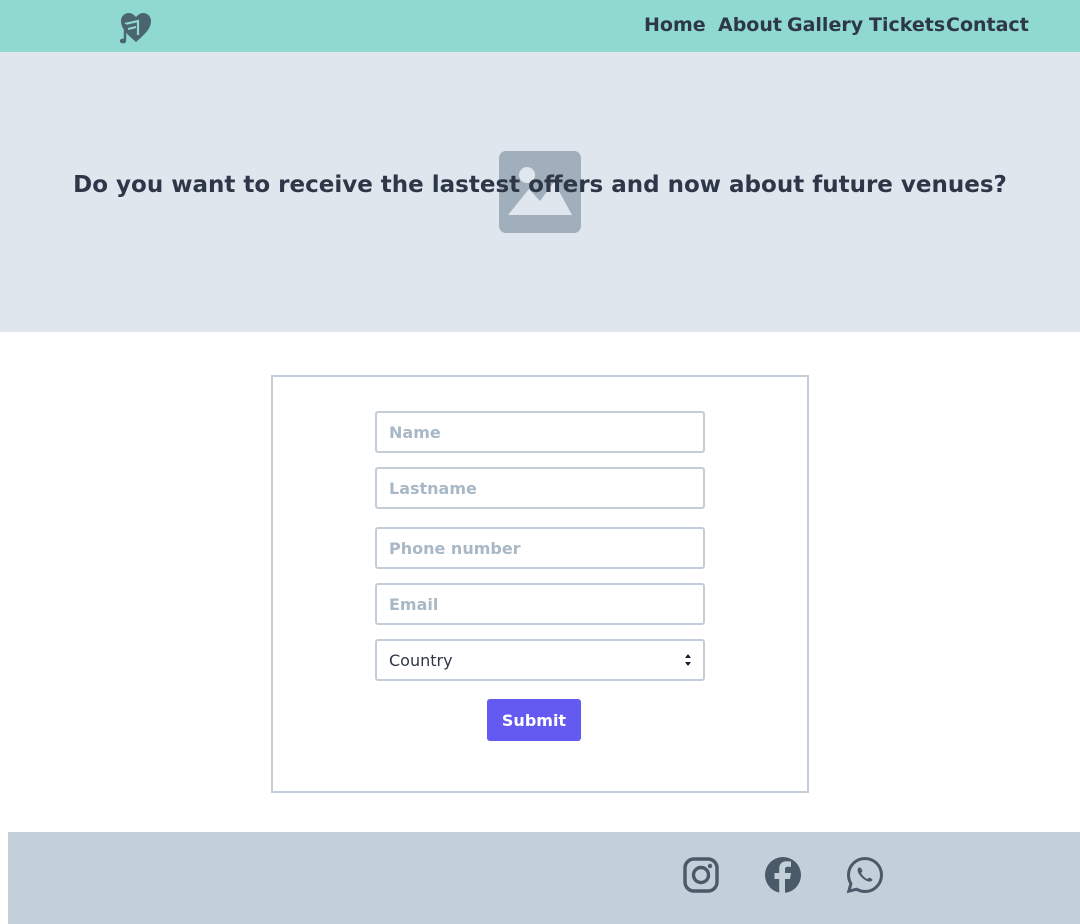 This screenshot has height=924, width=1080. What do you see at coordinates (540, 488) in the screenshot?
I see `lastname-field` at bounding box center [540, 488].